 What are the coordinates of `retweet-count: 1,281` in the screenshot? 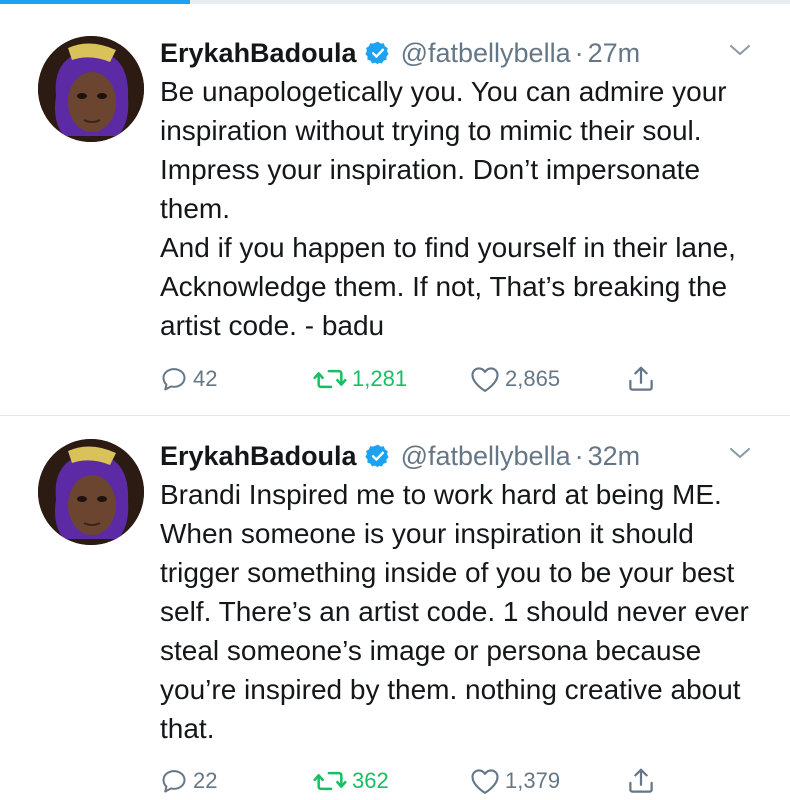 It's located at (380, 378).